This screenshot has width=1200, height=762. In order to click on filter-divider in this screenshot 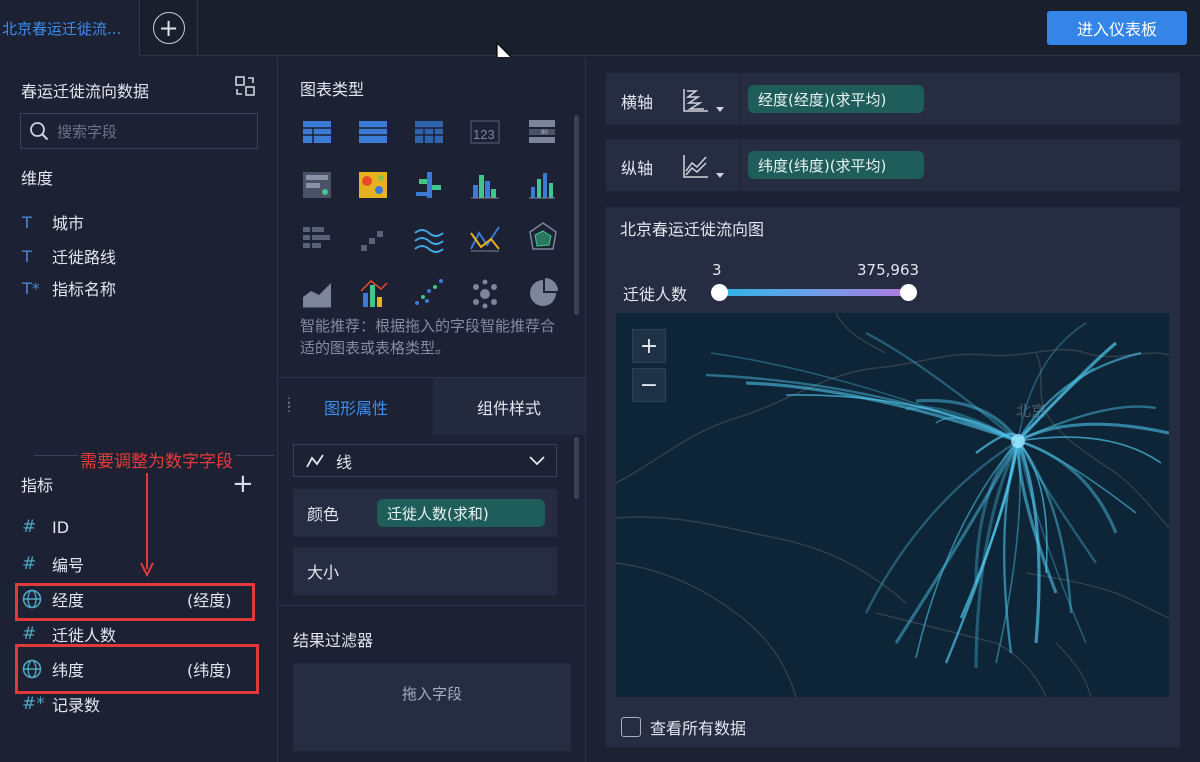, I will do `click(432, 605)`.